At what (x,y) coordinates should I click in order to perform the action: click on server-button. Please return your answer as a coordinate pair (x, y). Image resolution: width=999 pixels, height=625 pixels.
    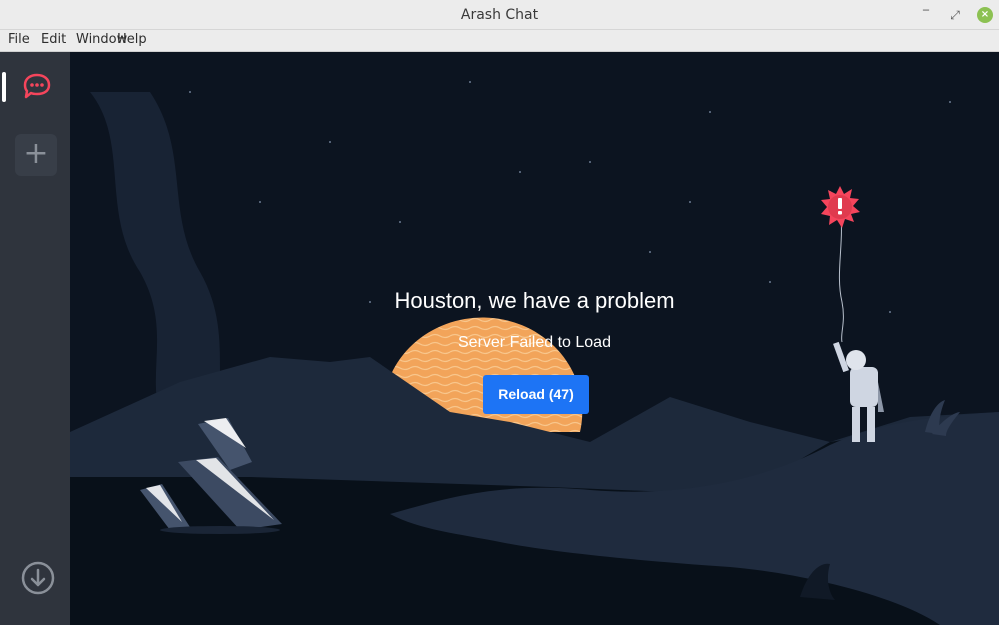
    Looking at the image, I should click on (36, 86).